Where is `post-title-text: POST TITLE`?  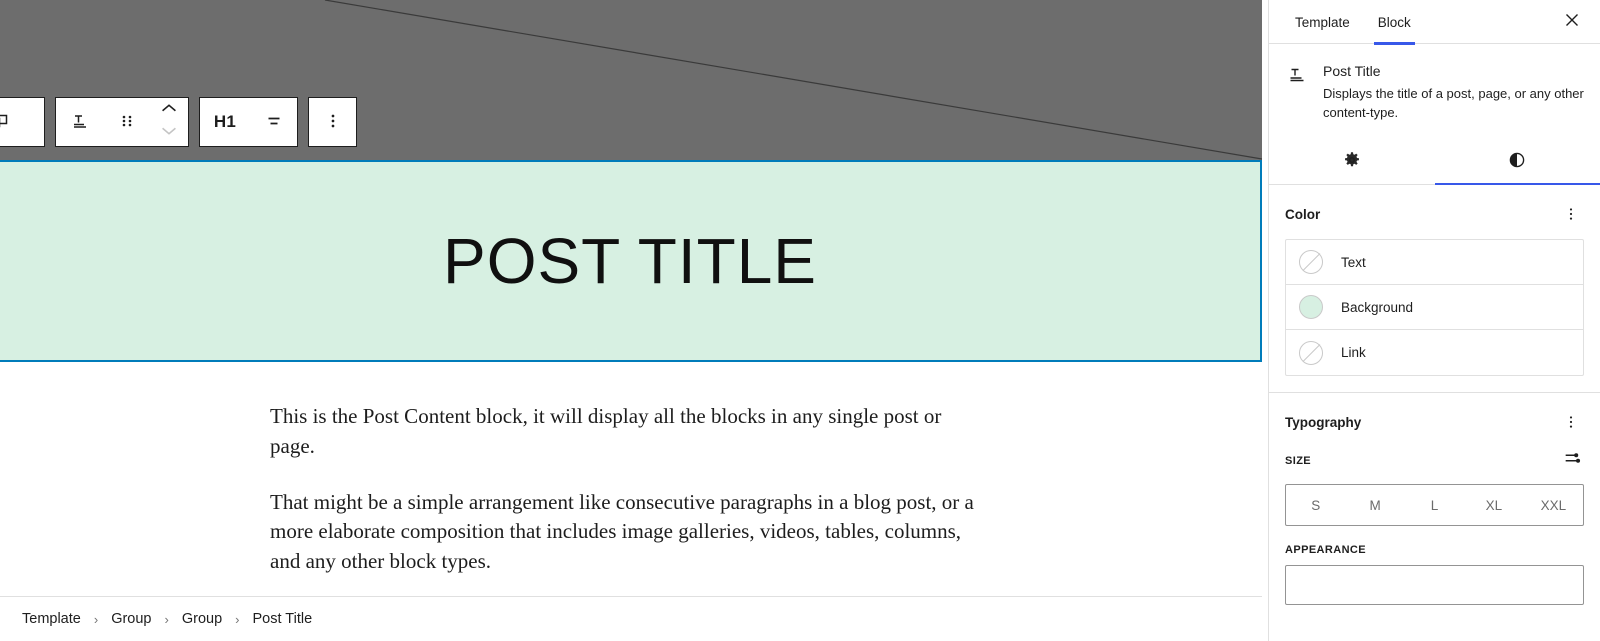 post-title-text: POST TITLE is located at coordinates (630, 261).